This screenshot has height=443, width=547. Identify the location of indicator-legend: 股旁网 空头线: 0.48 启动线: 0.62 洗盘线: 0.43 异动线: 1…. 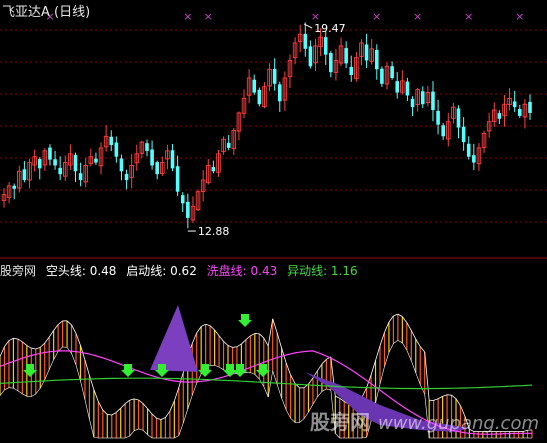
(182, 270).